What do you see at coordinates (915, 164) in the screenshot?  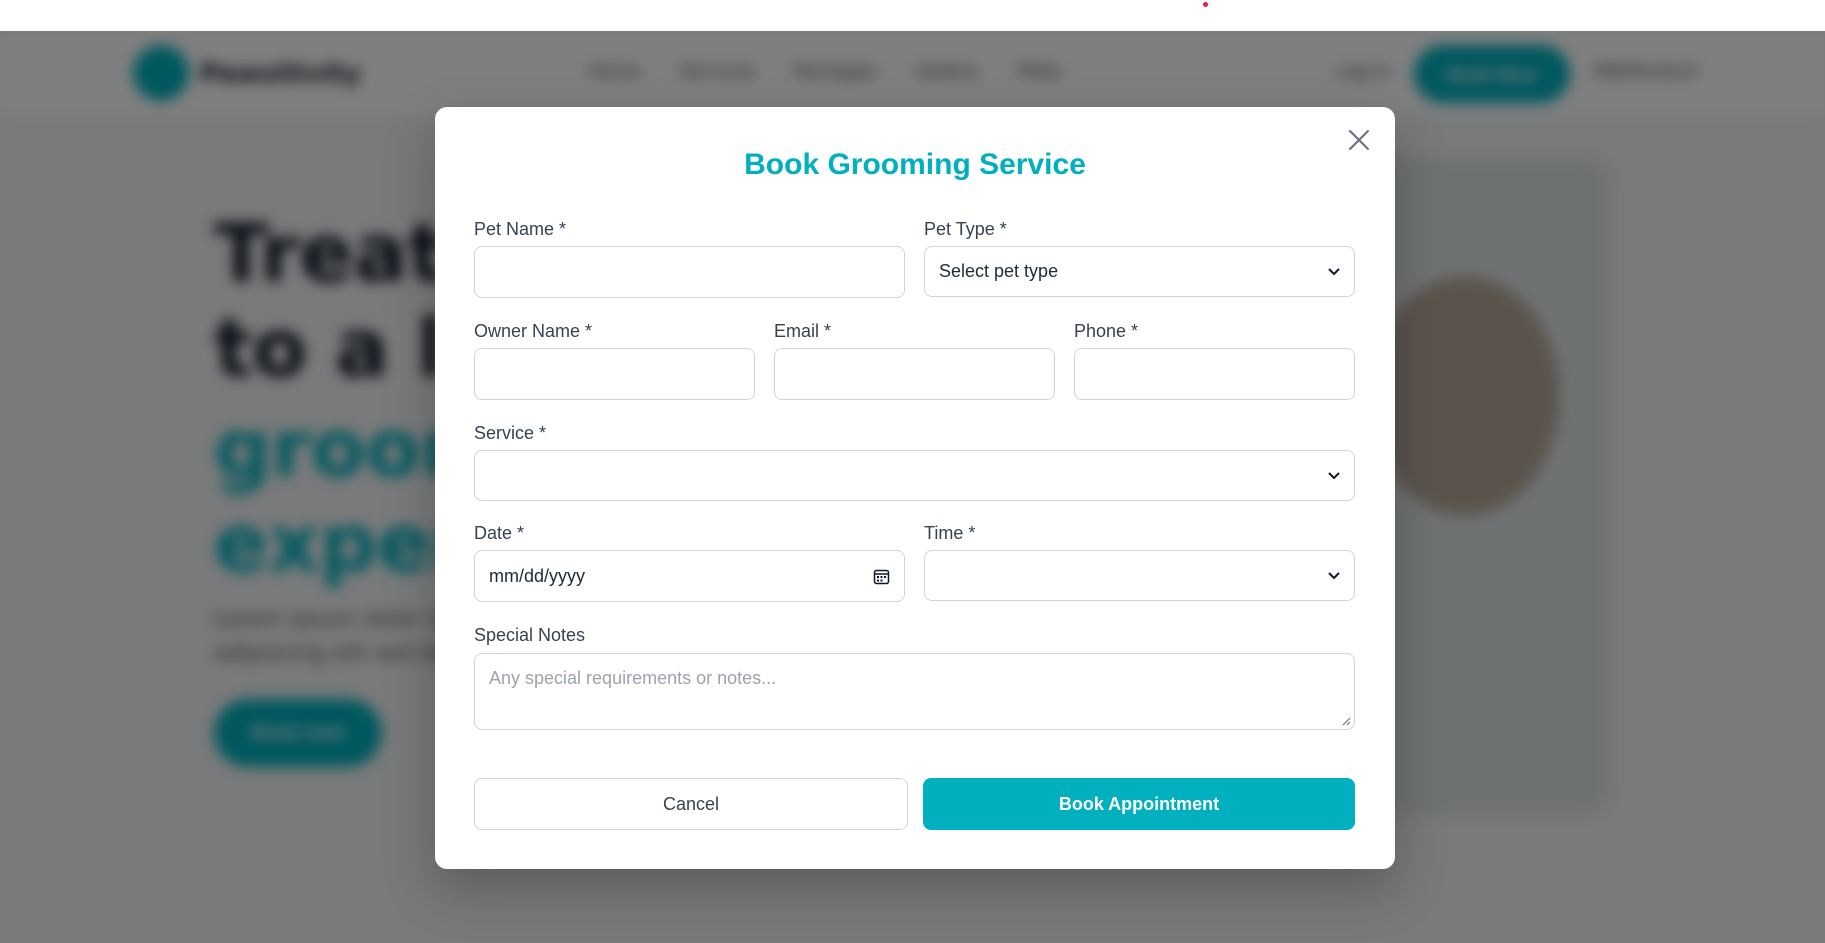 I see `modal-title: Book Grooming Service` at bounding box center [915, 164].